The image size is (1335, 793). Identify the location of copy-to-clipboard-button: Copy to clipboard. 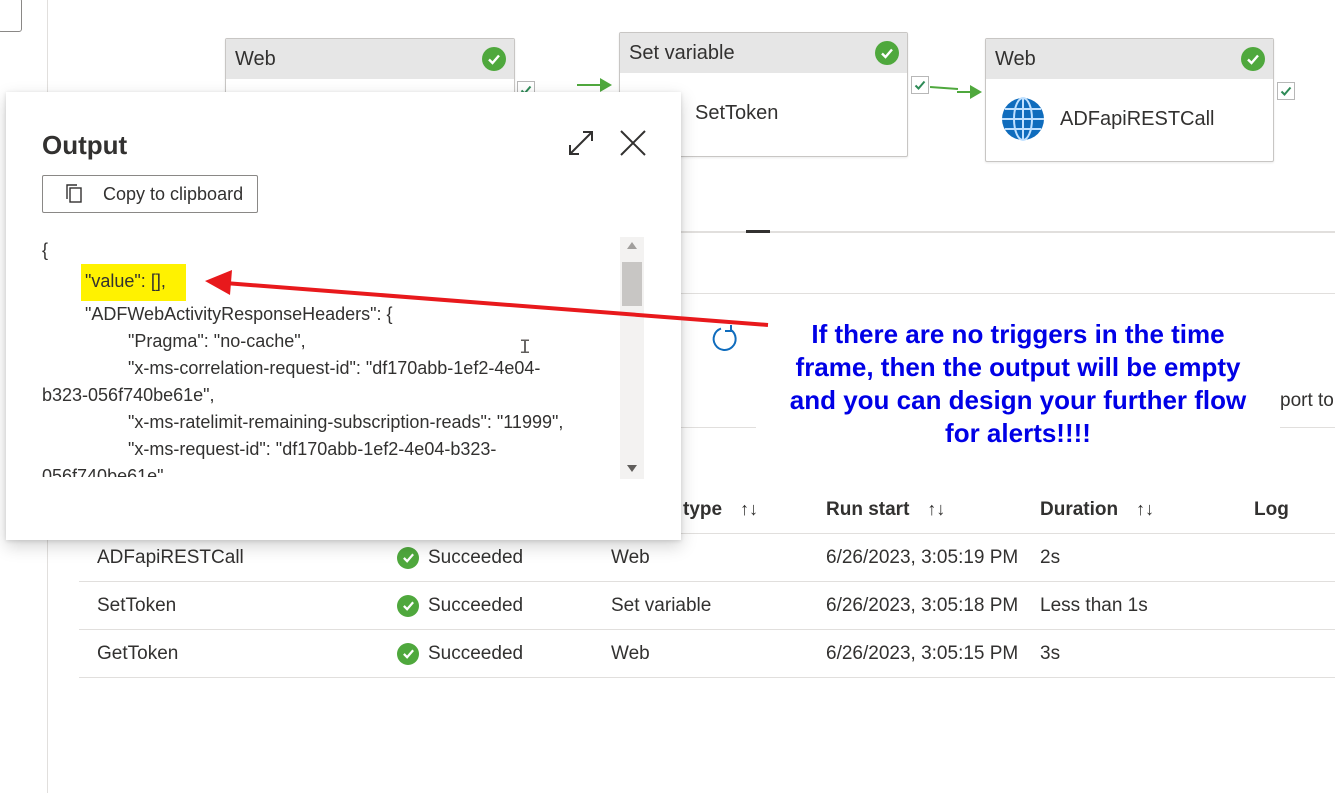
(150, 194).